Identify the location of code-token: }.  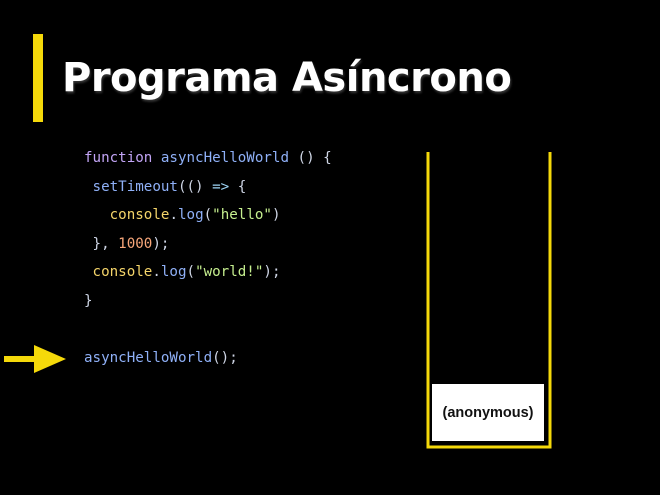
(88, 301).